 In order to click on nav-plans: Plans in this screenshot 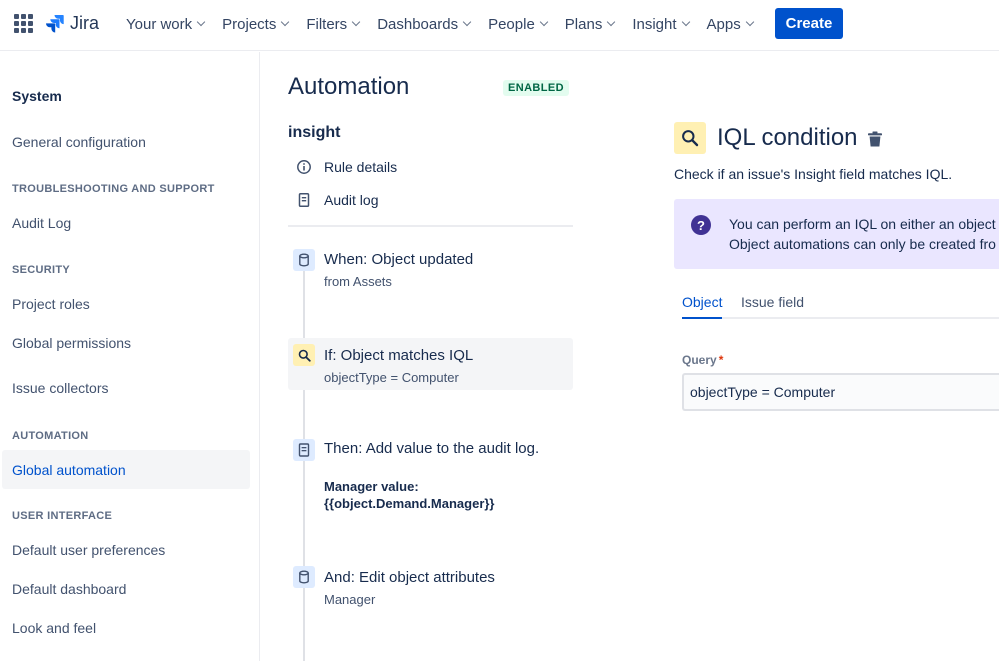, I will do `click(590, 24)`.